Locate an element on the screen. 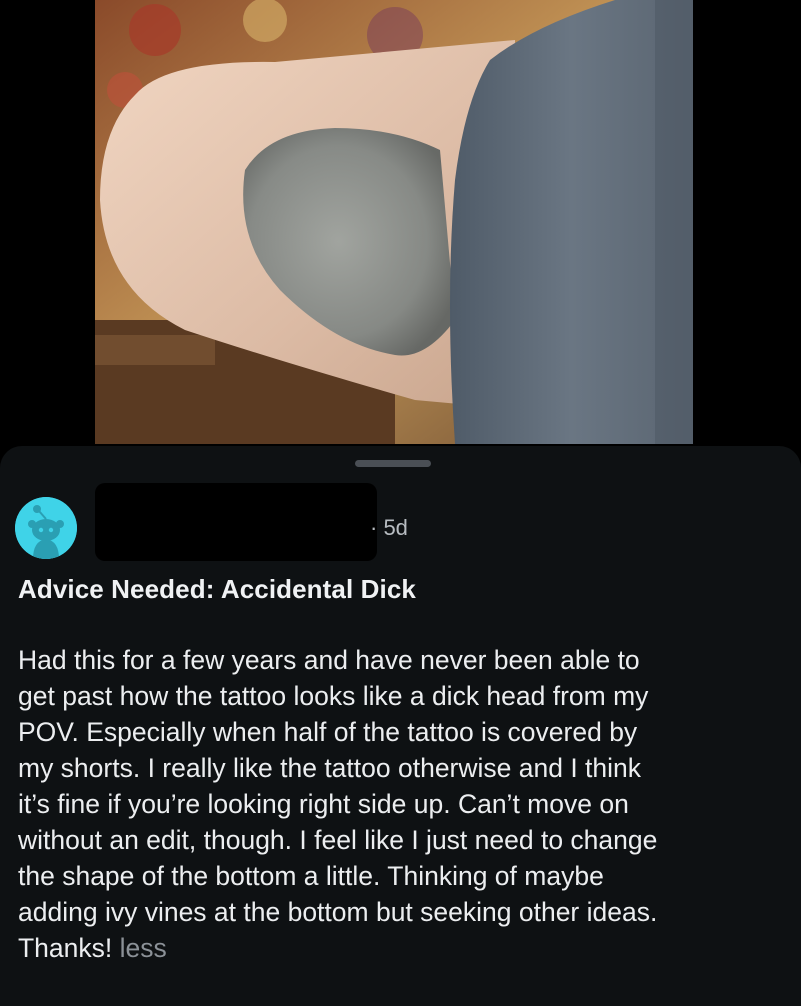 This screenshot has height=1006, width=801. post-title: Advice Needed: Accidental Dick is located at coordinates (217, 589).